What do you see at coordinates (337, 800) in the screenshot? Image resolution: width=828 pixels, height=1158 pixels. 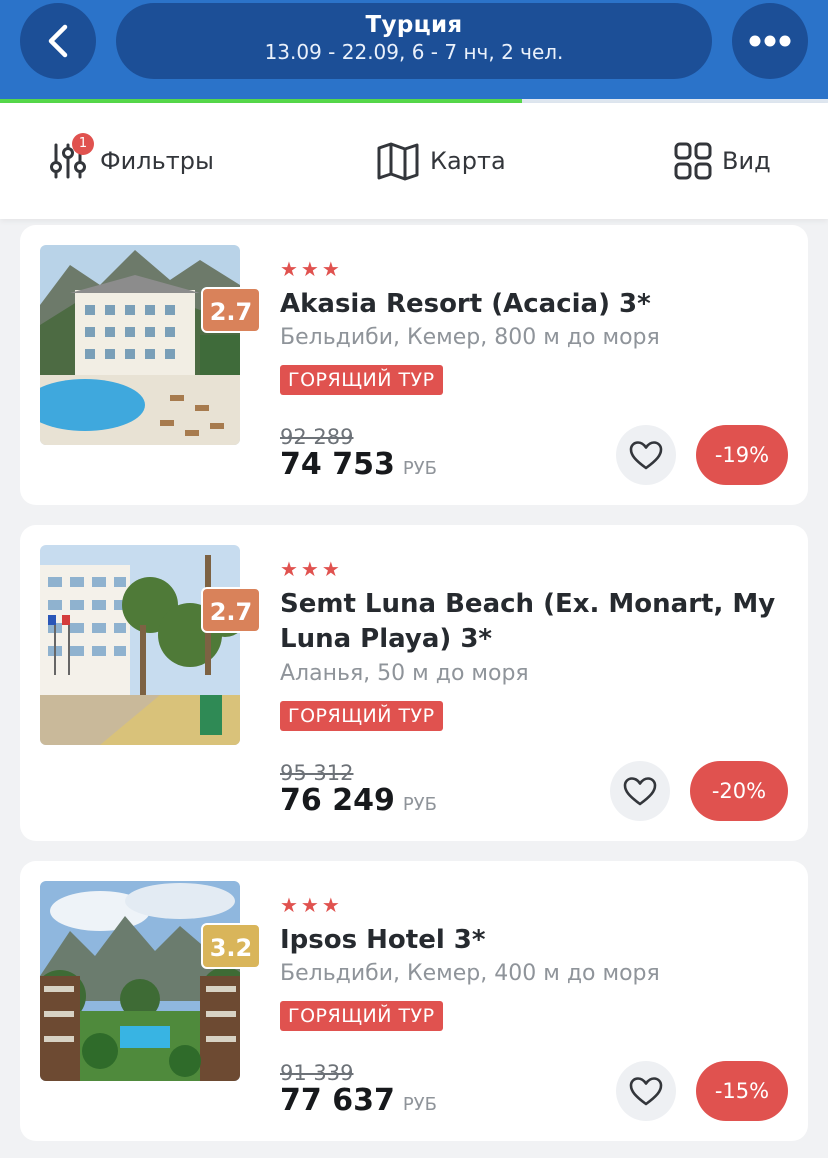 I see `price-value: 76 249` at bounding box center [337, 800].